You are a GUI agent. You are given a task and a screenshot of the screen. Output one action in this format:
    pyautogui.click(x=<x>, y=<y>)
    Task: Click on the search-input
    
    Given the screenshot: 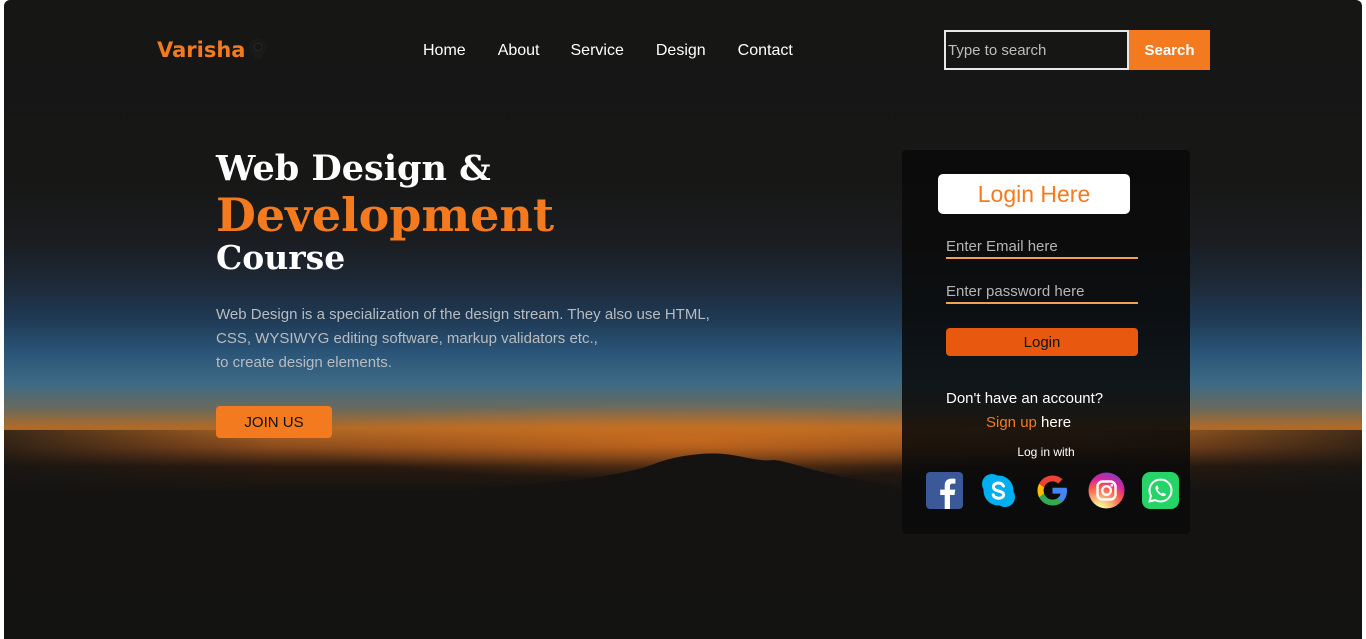 What is the action you would take?
    pyautogui.click(x=1036, y=50)
    